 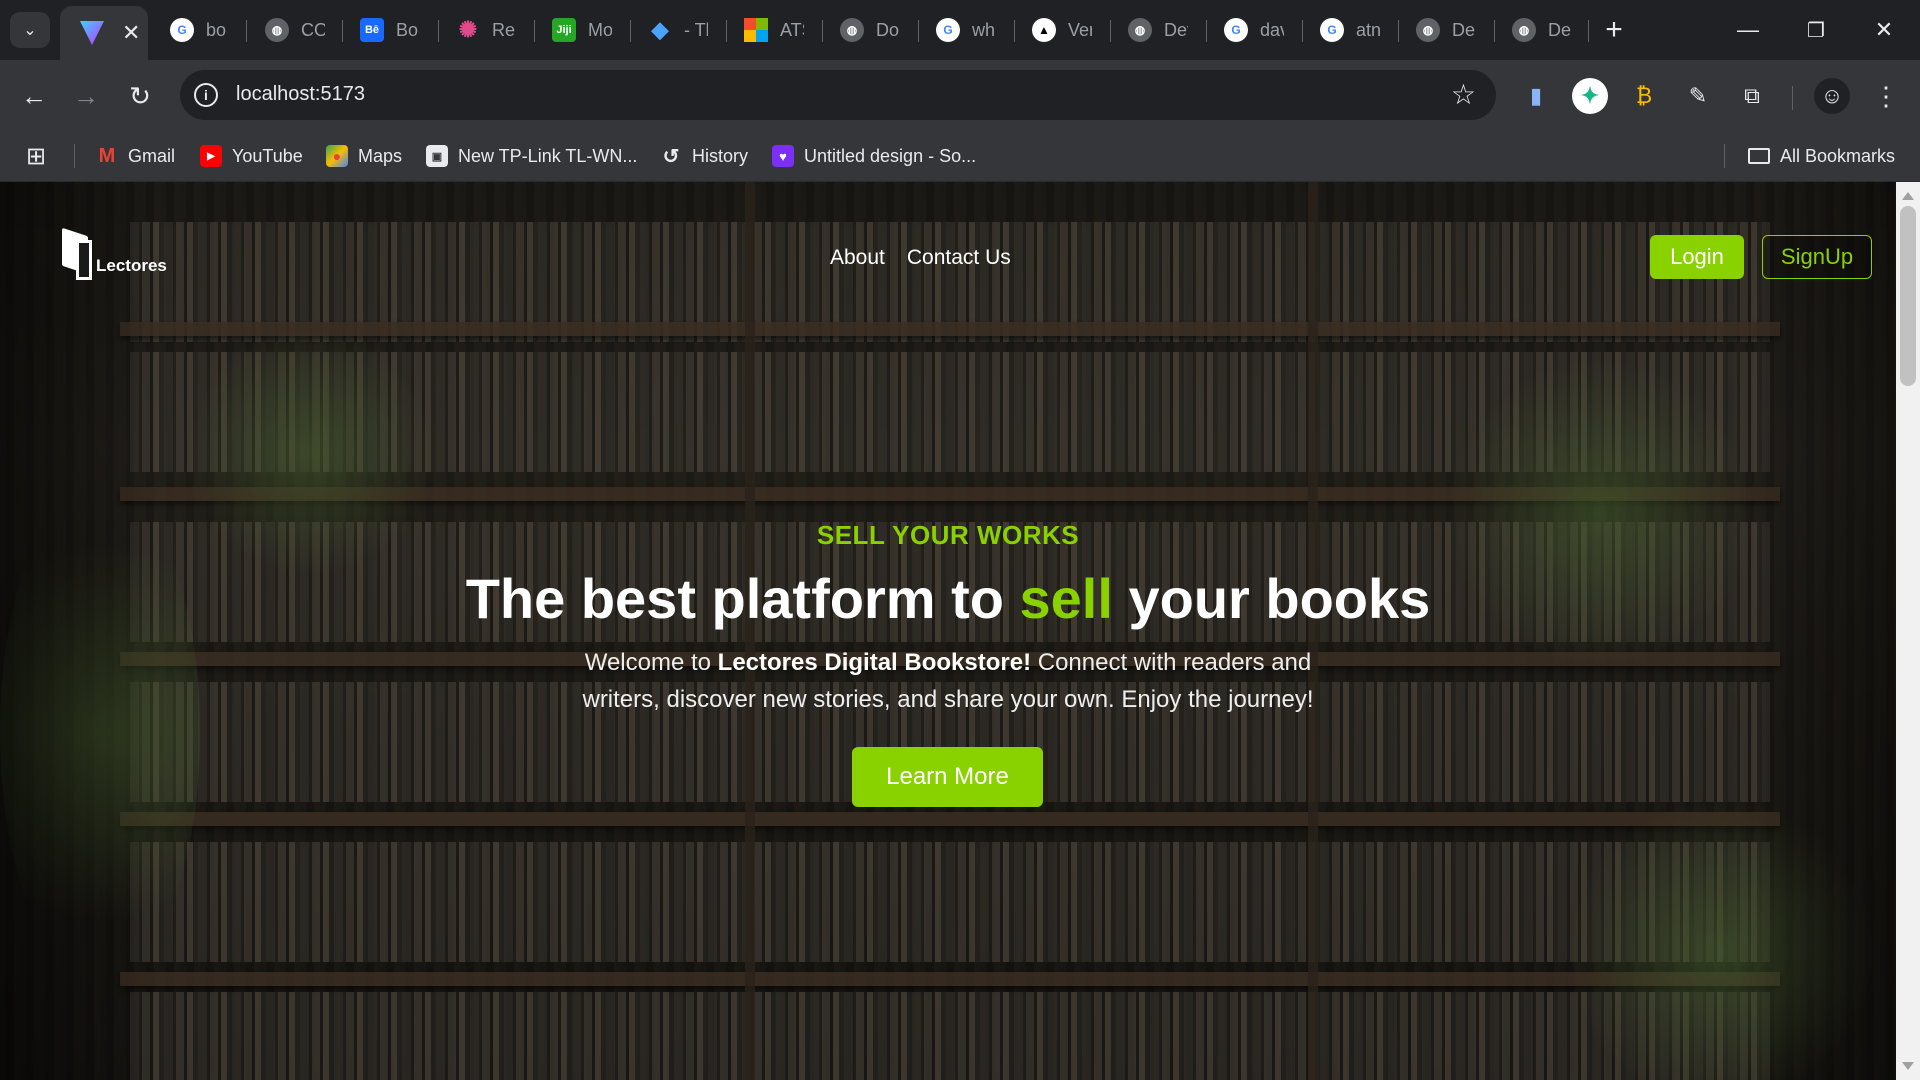 What do you see at coordinates (948, 535) in the screenshot?
I see `hero-eyebrow: SELL YOUR WORKS` at bounding box center [948, 535].